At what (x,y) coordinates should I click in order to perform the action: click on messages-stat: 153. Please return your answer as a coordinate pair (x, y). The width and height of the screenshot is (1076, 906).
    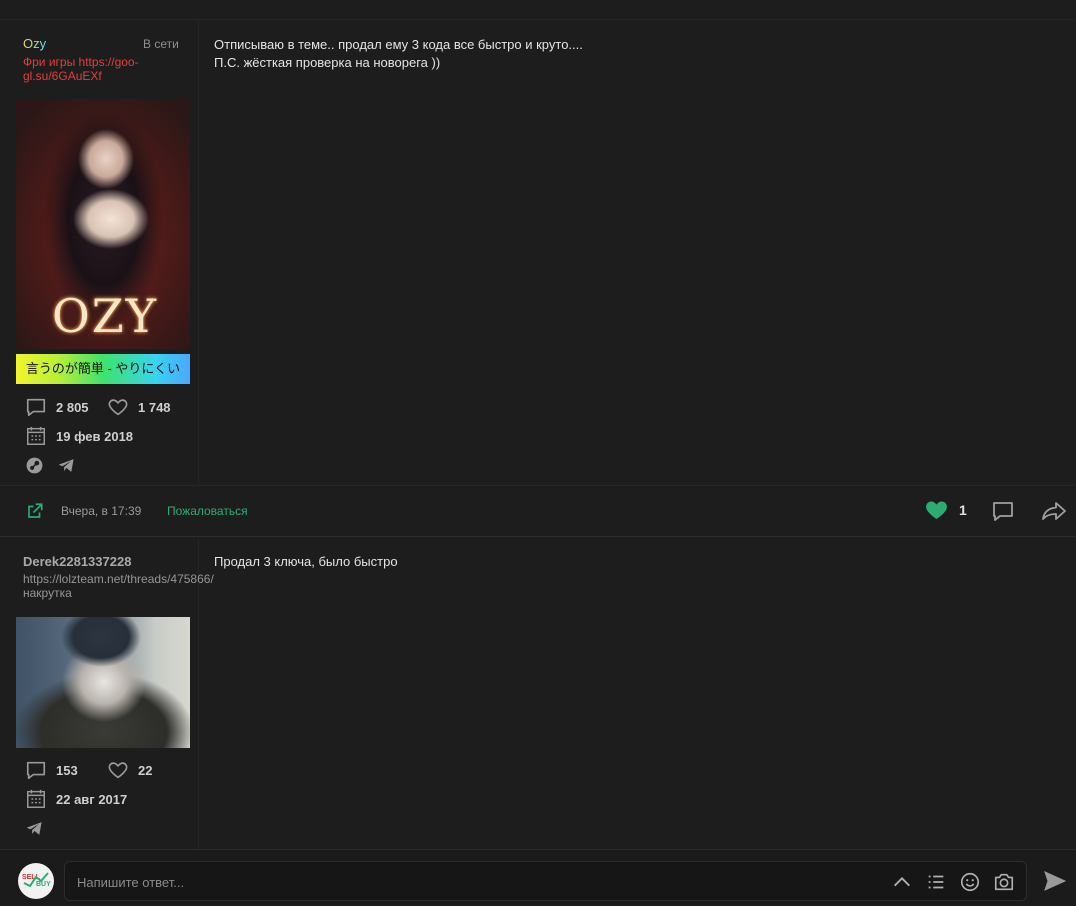
    Looking at the image, I should click on (51, 770).